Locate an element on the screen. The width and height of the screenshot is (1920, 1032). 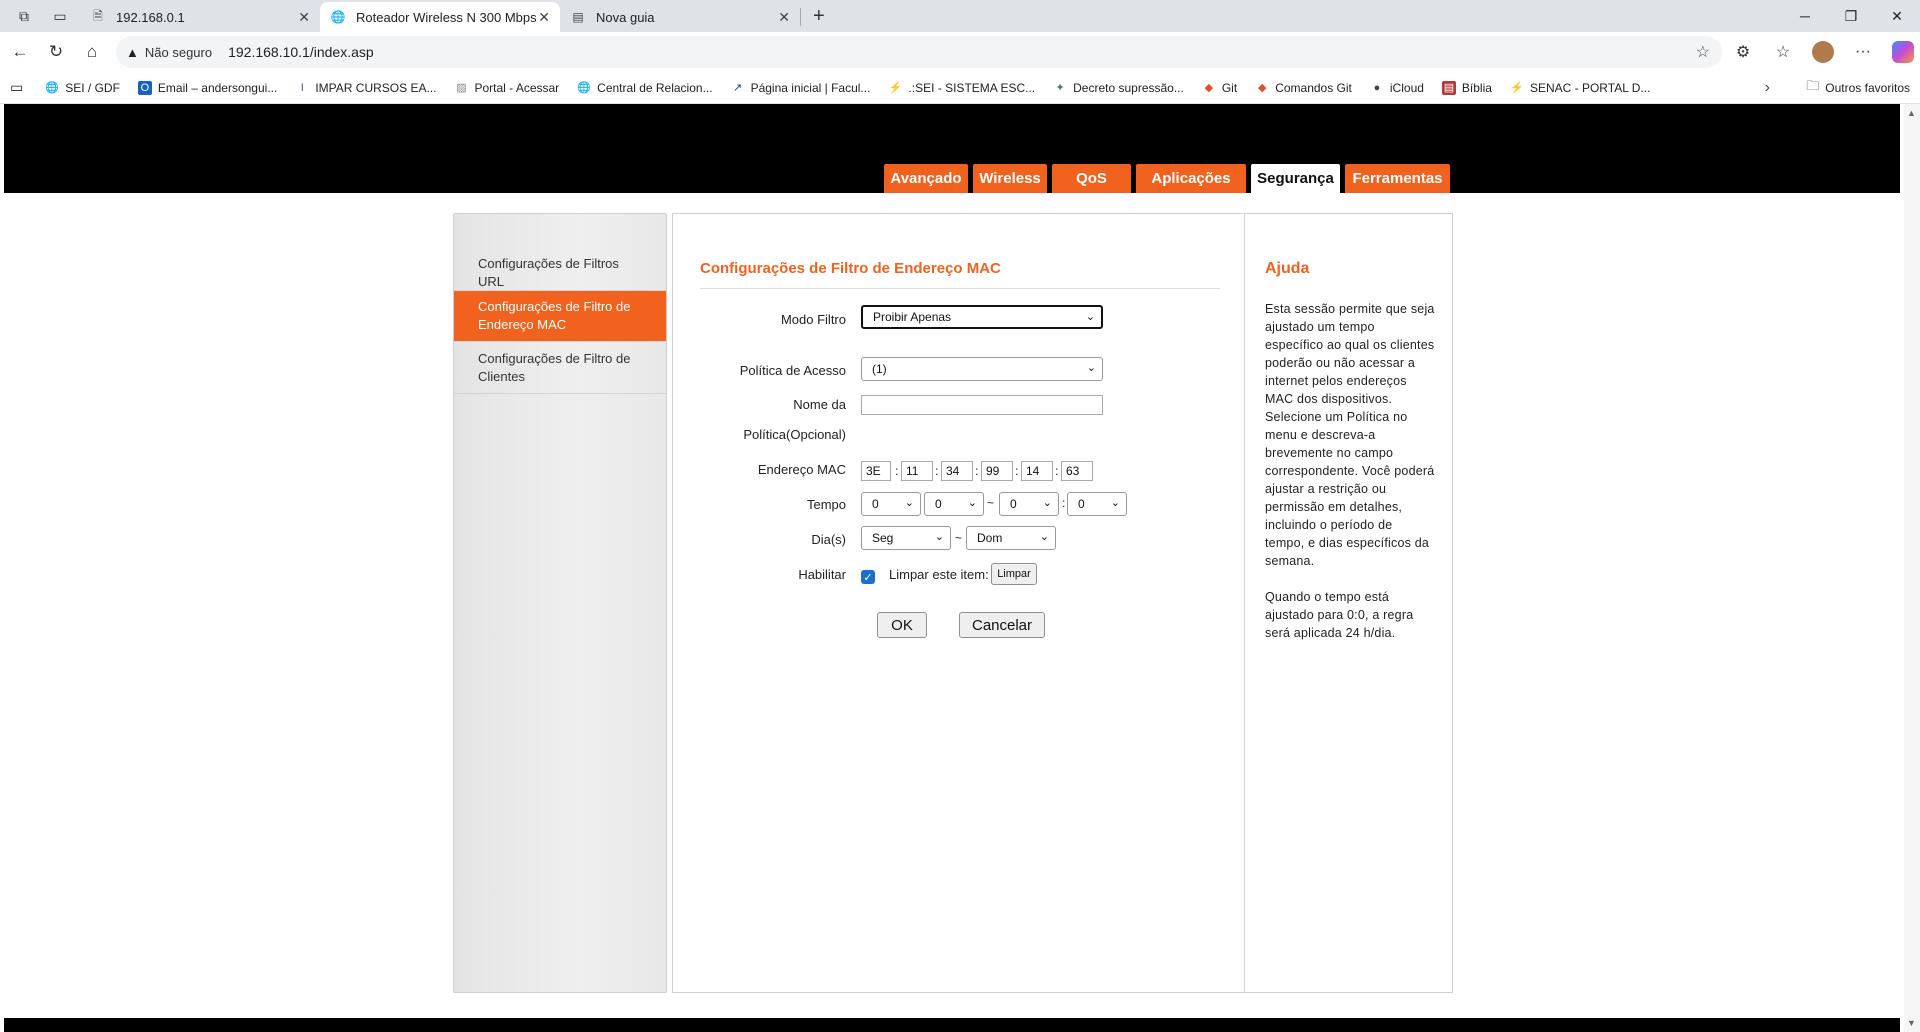
minimize-icon: ─ is located at coordinates (1805, 16).